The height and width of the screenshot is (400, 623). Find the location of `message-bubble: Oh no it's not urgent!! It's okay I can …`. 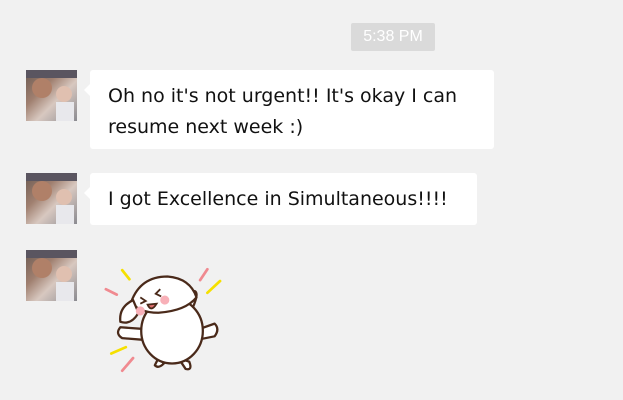

message-bubble: Oh no it's not urgent!! It's okay I can … is located at coordinates (289, 109).